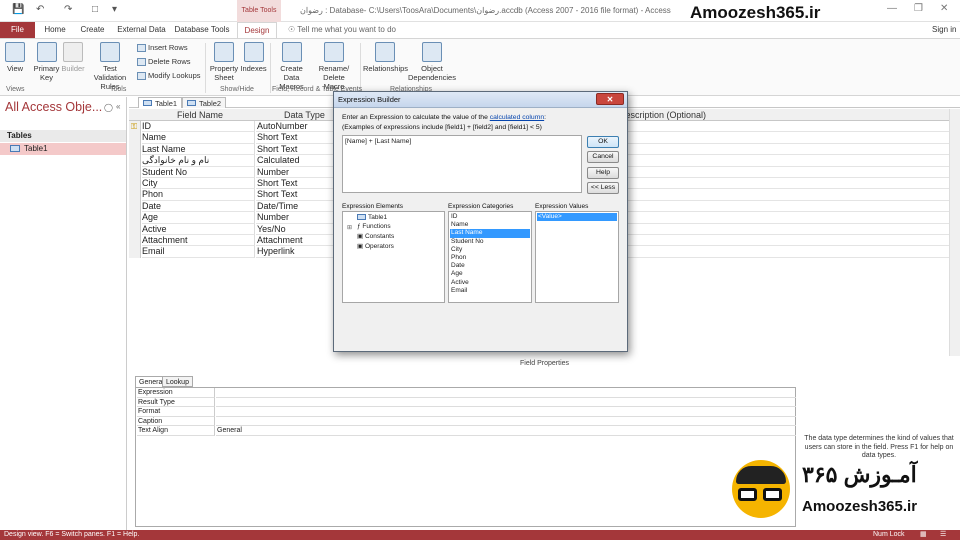 This screenshot has height=540, width=960. I want to click on field-name-cell: Email, so click(198, 252).